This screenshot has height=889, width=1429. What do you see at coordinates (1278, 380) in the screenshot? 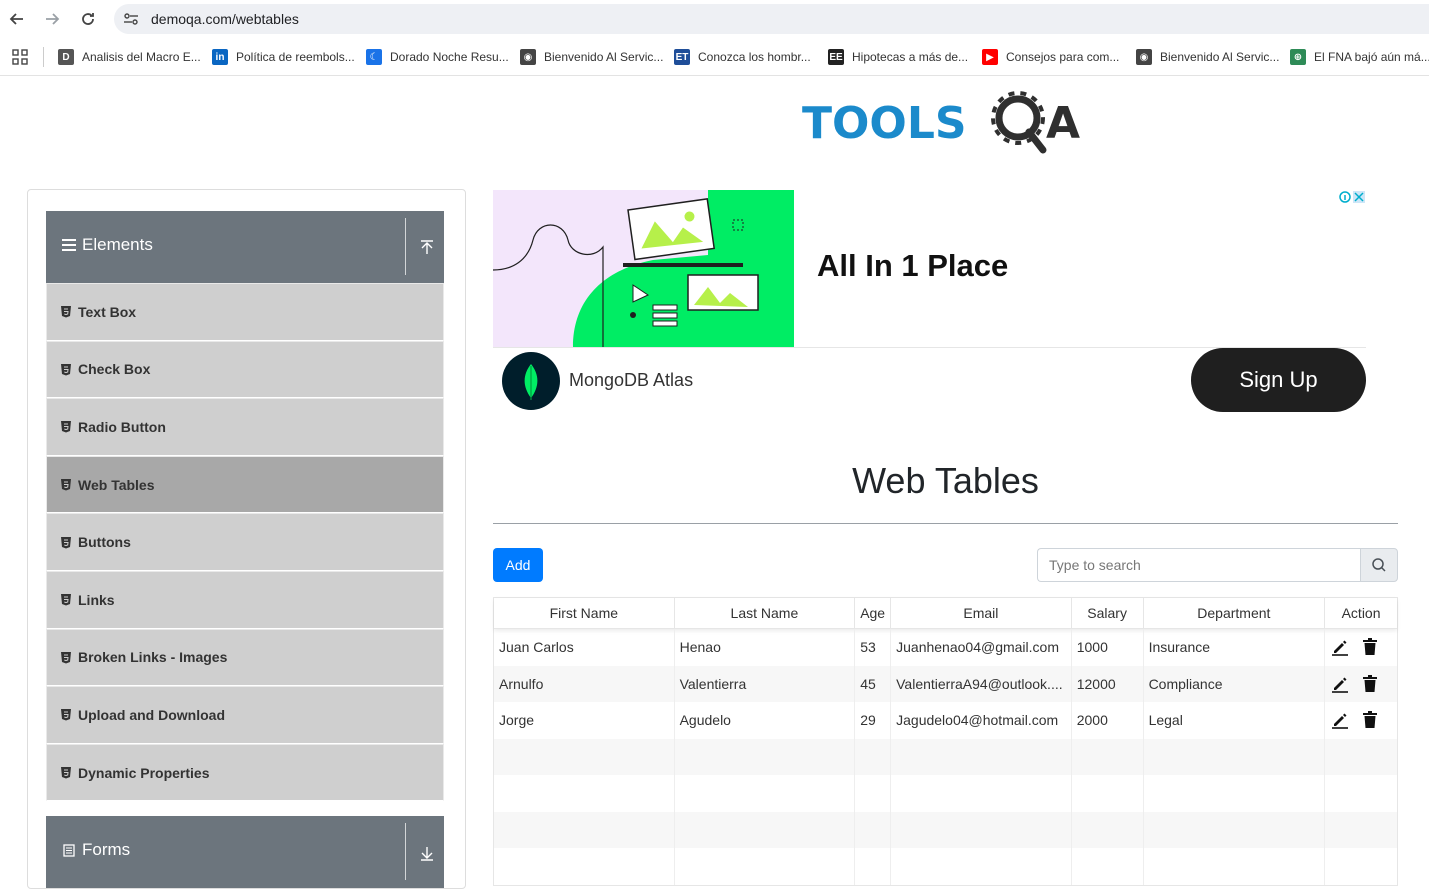
I see `ad-signup-button: Sign Up` at bounding box center [1278, 380].